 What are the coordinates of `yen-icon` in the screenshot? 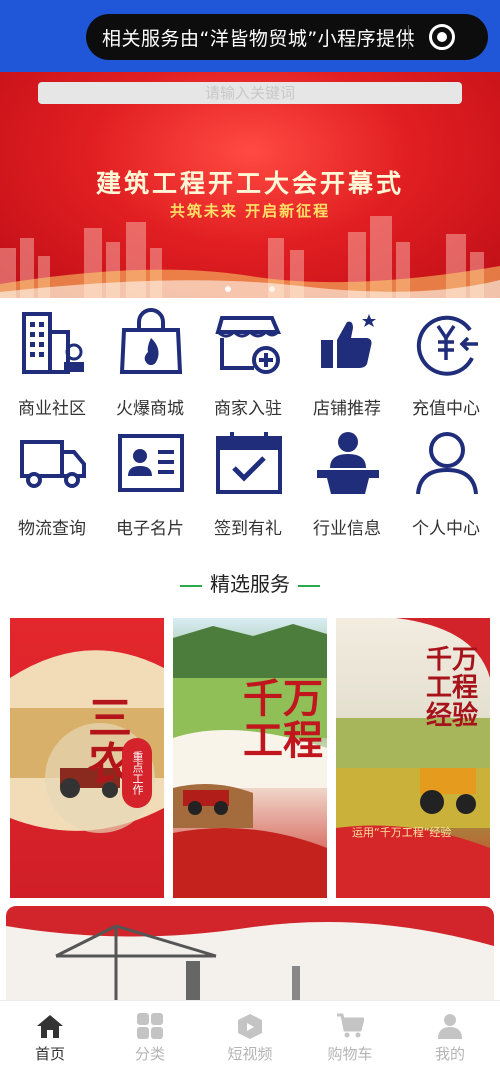 It's located at (447, 345).